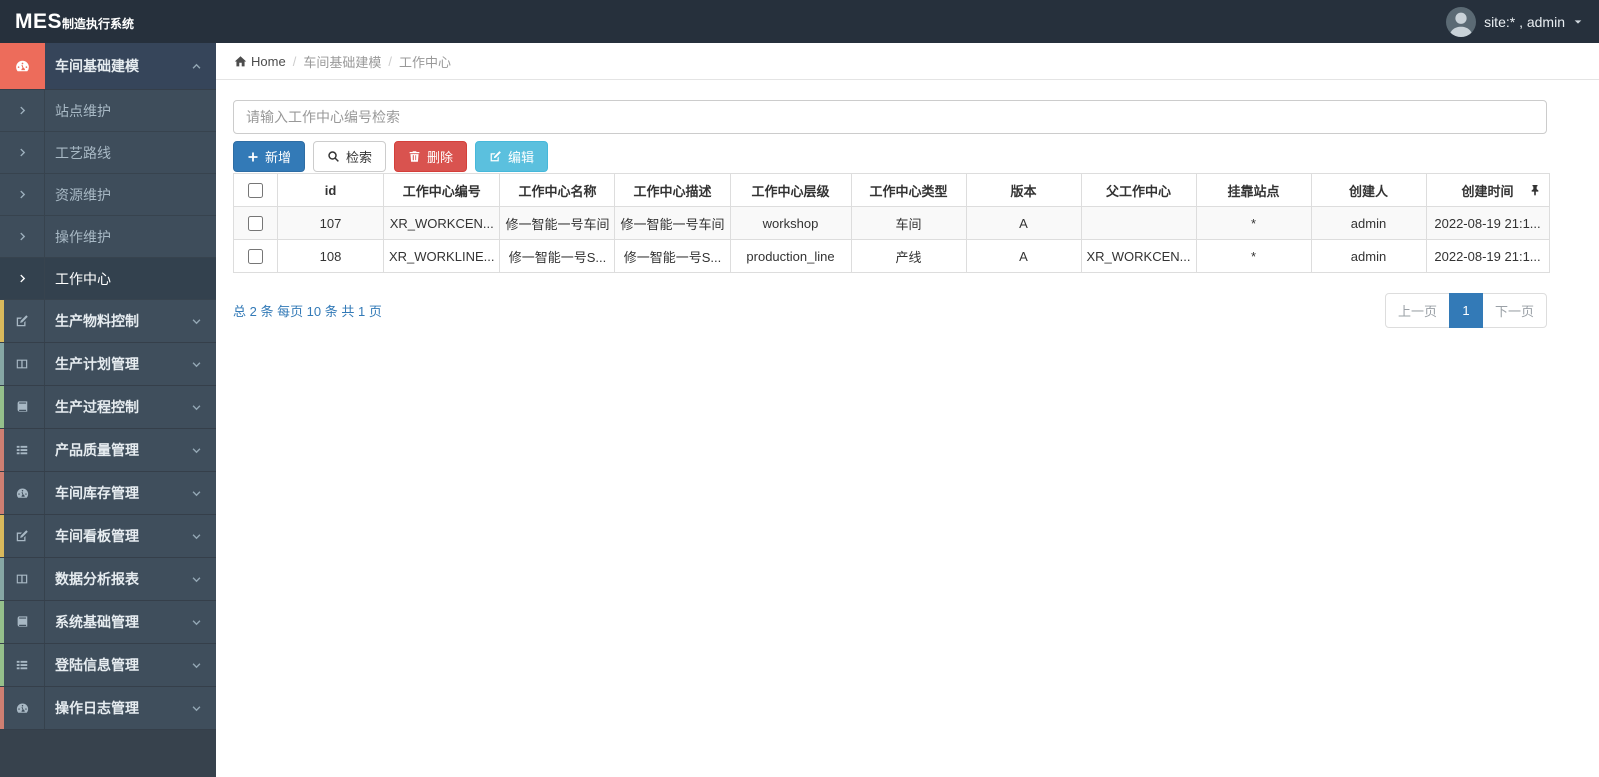 The height and width of the screenshot is (777, 1599). I want to click on table-cell: A, so click(1023, 223).